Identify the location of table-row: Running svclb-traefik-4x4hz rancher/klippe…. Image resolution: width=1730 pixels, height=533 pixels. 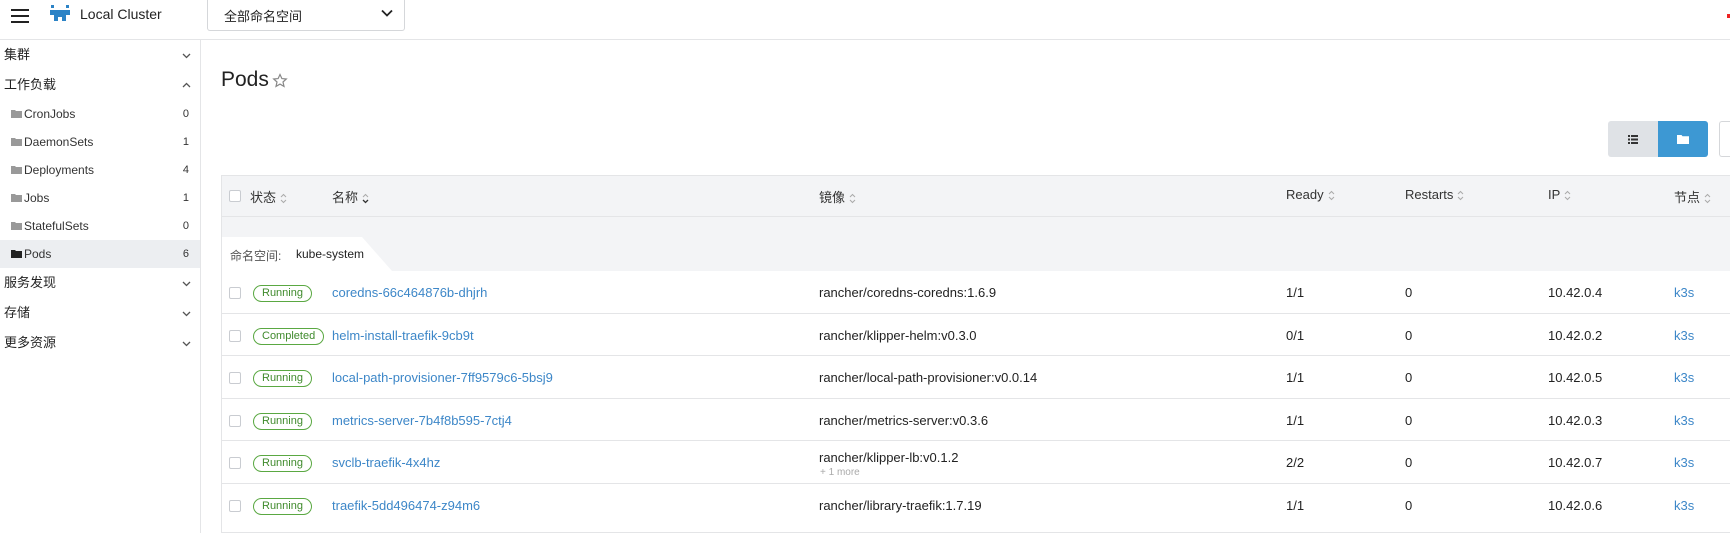
(976, 462).